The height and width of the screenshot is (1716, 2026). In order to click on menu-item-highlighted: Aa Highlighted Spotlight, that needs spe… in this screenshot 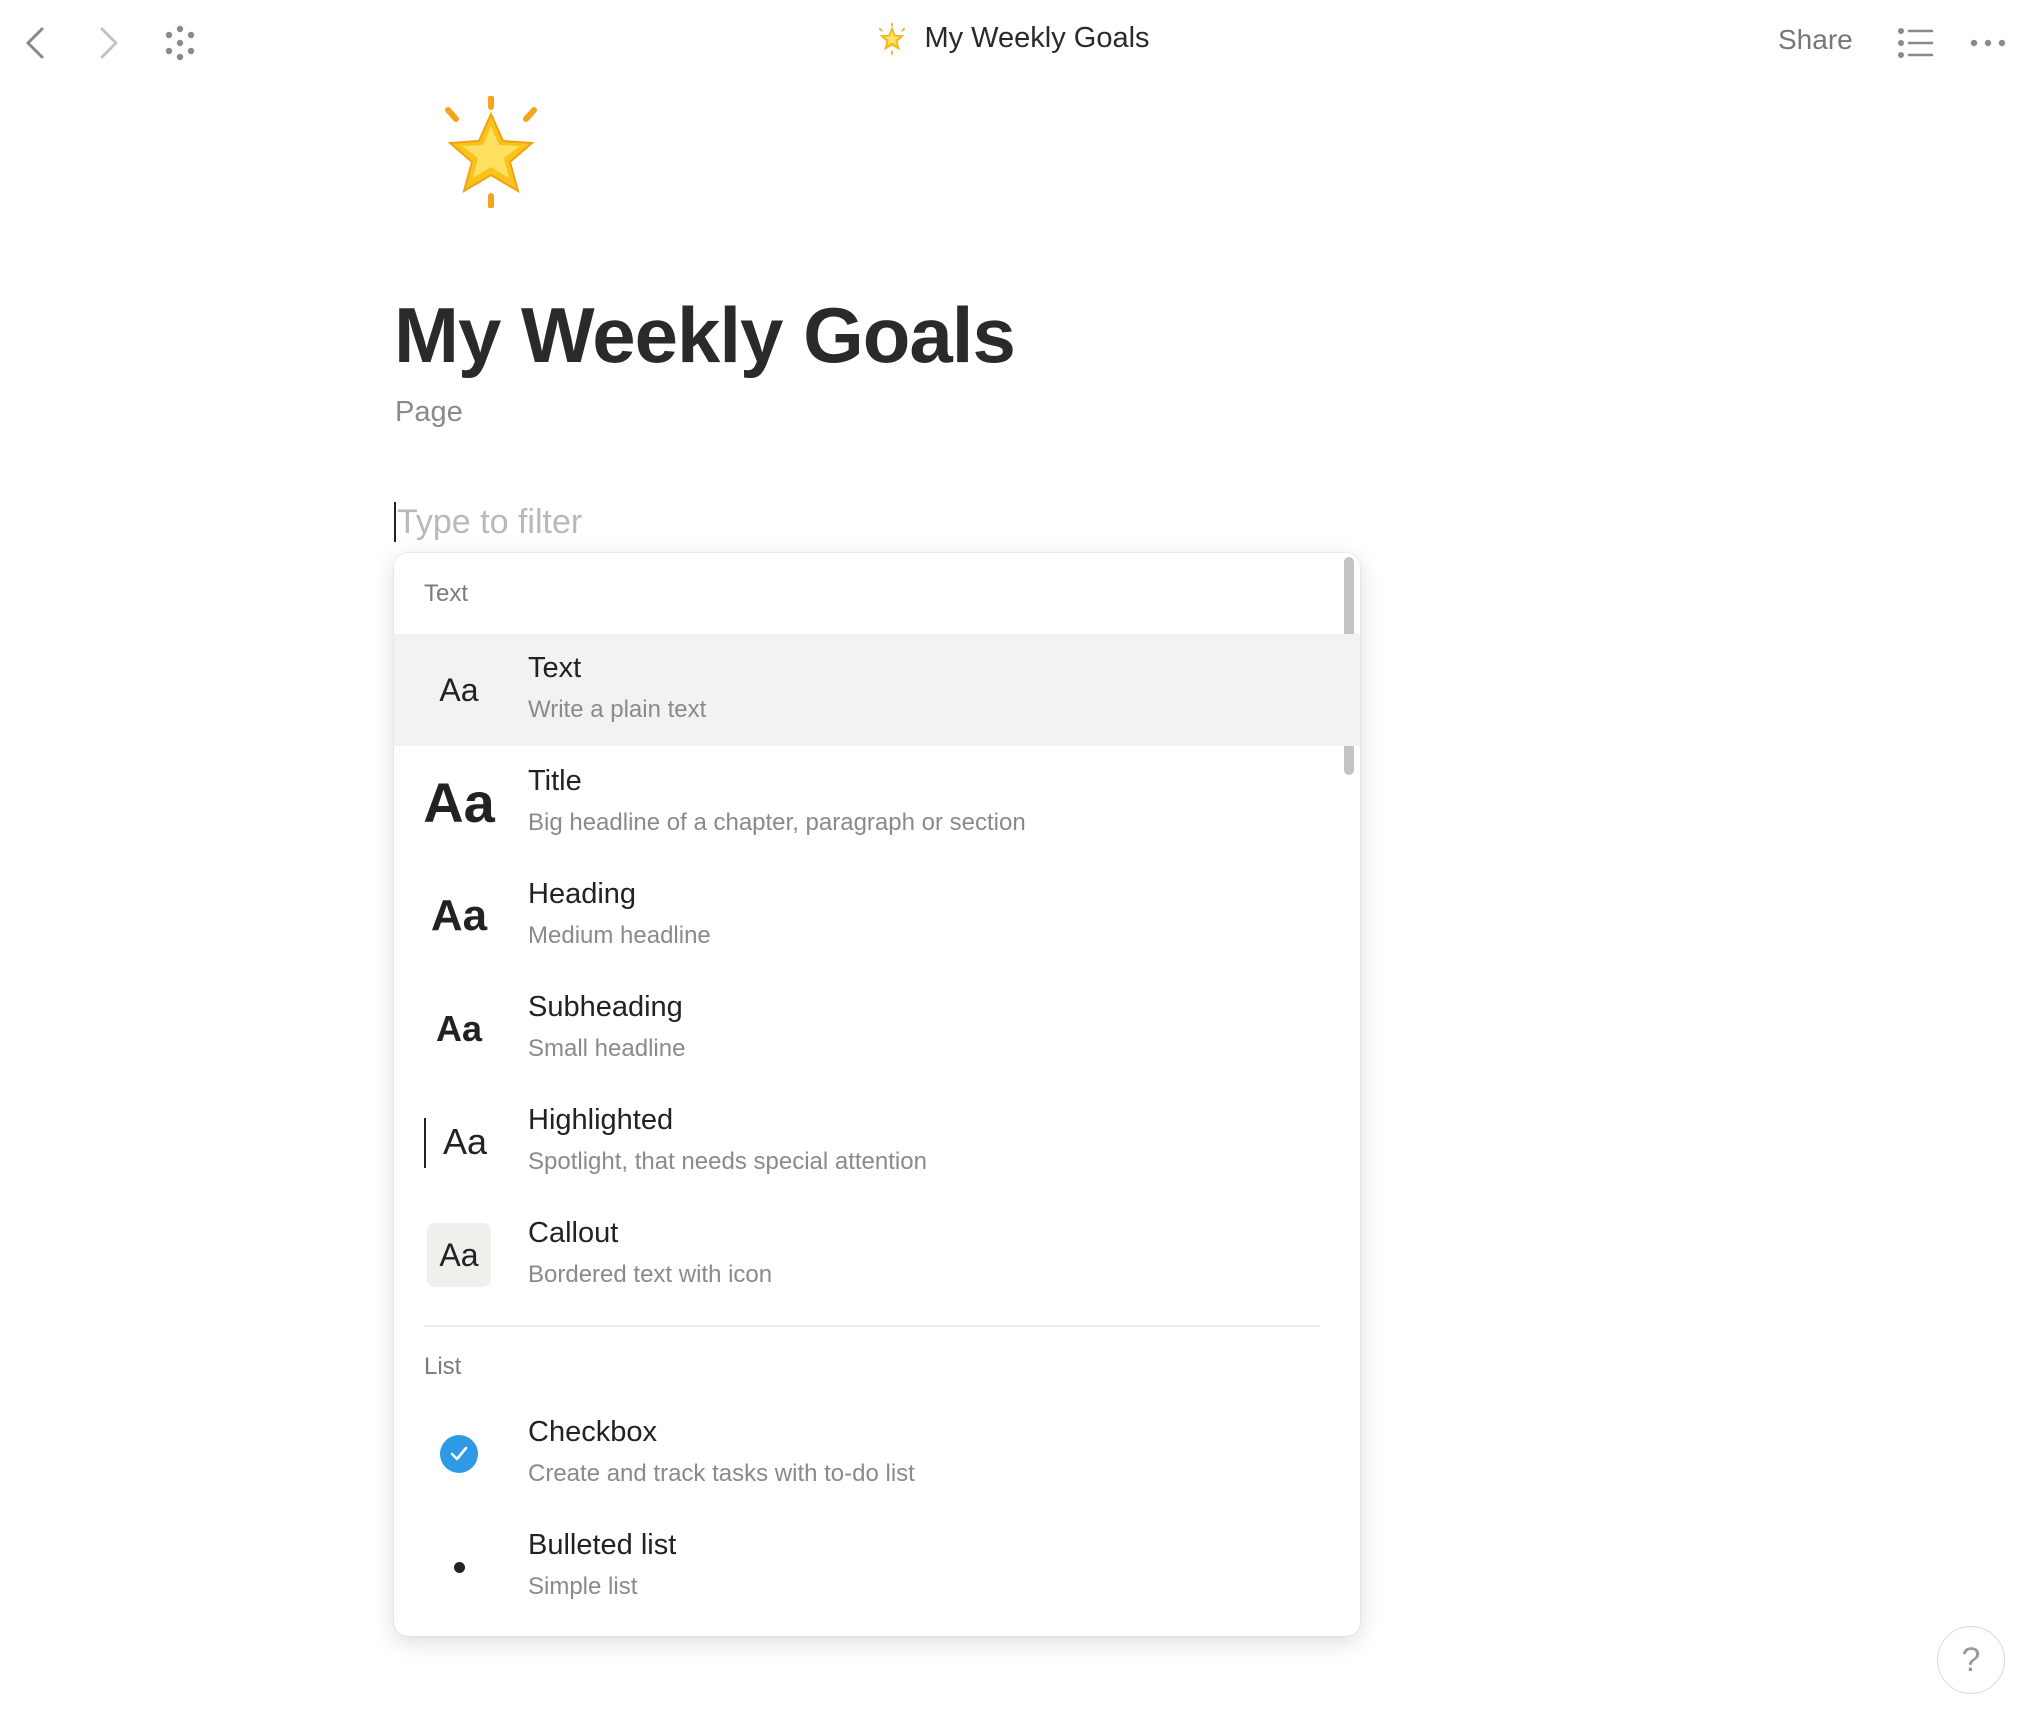, I will do `click(877, 1142)`.